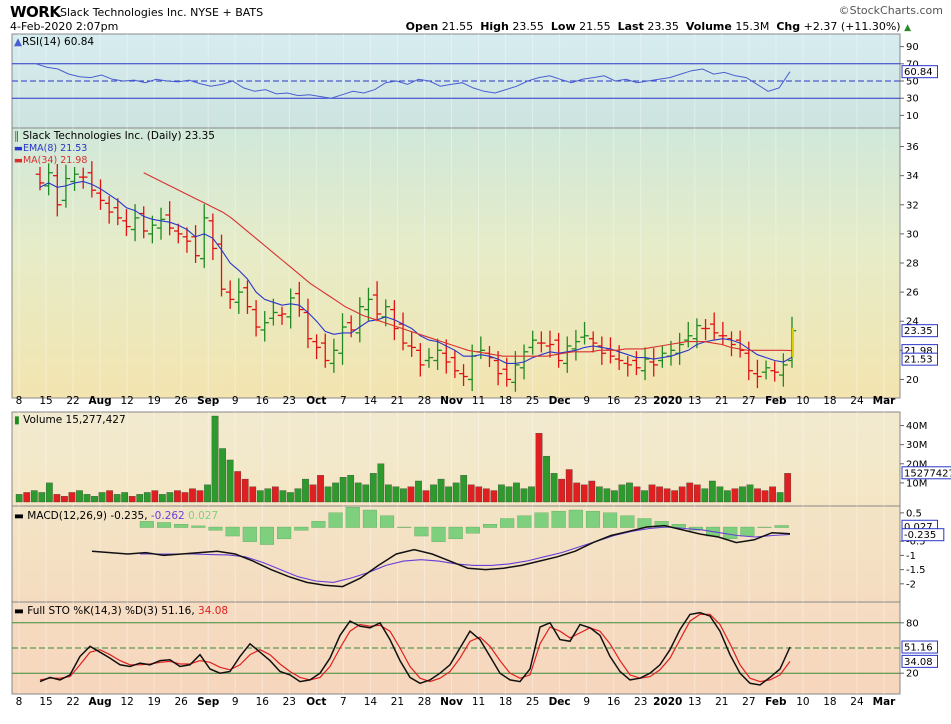 The image size is (951, 724). I want to click on x-axis-label-top: Aug, so click(100, 401).